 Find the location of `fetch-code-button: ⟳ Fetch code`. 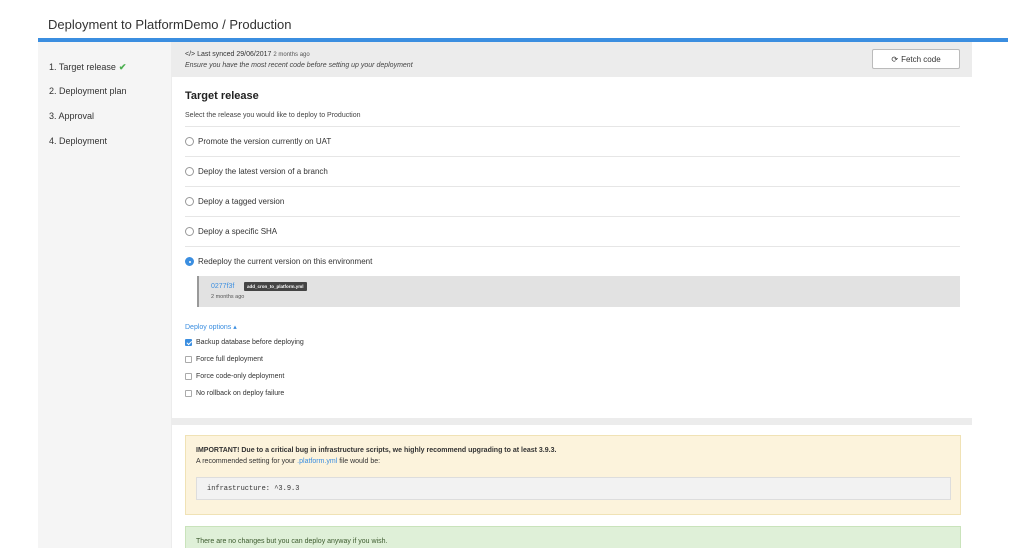

fetch-code-button: ⟳ Fetch code is located at coordinates (916, 59).